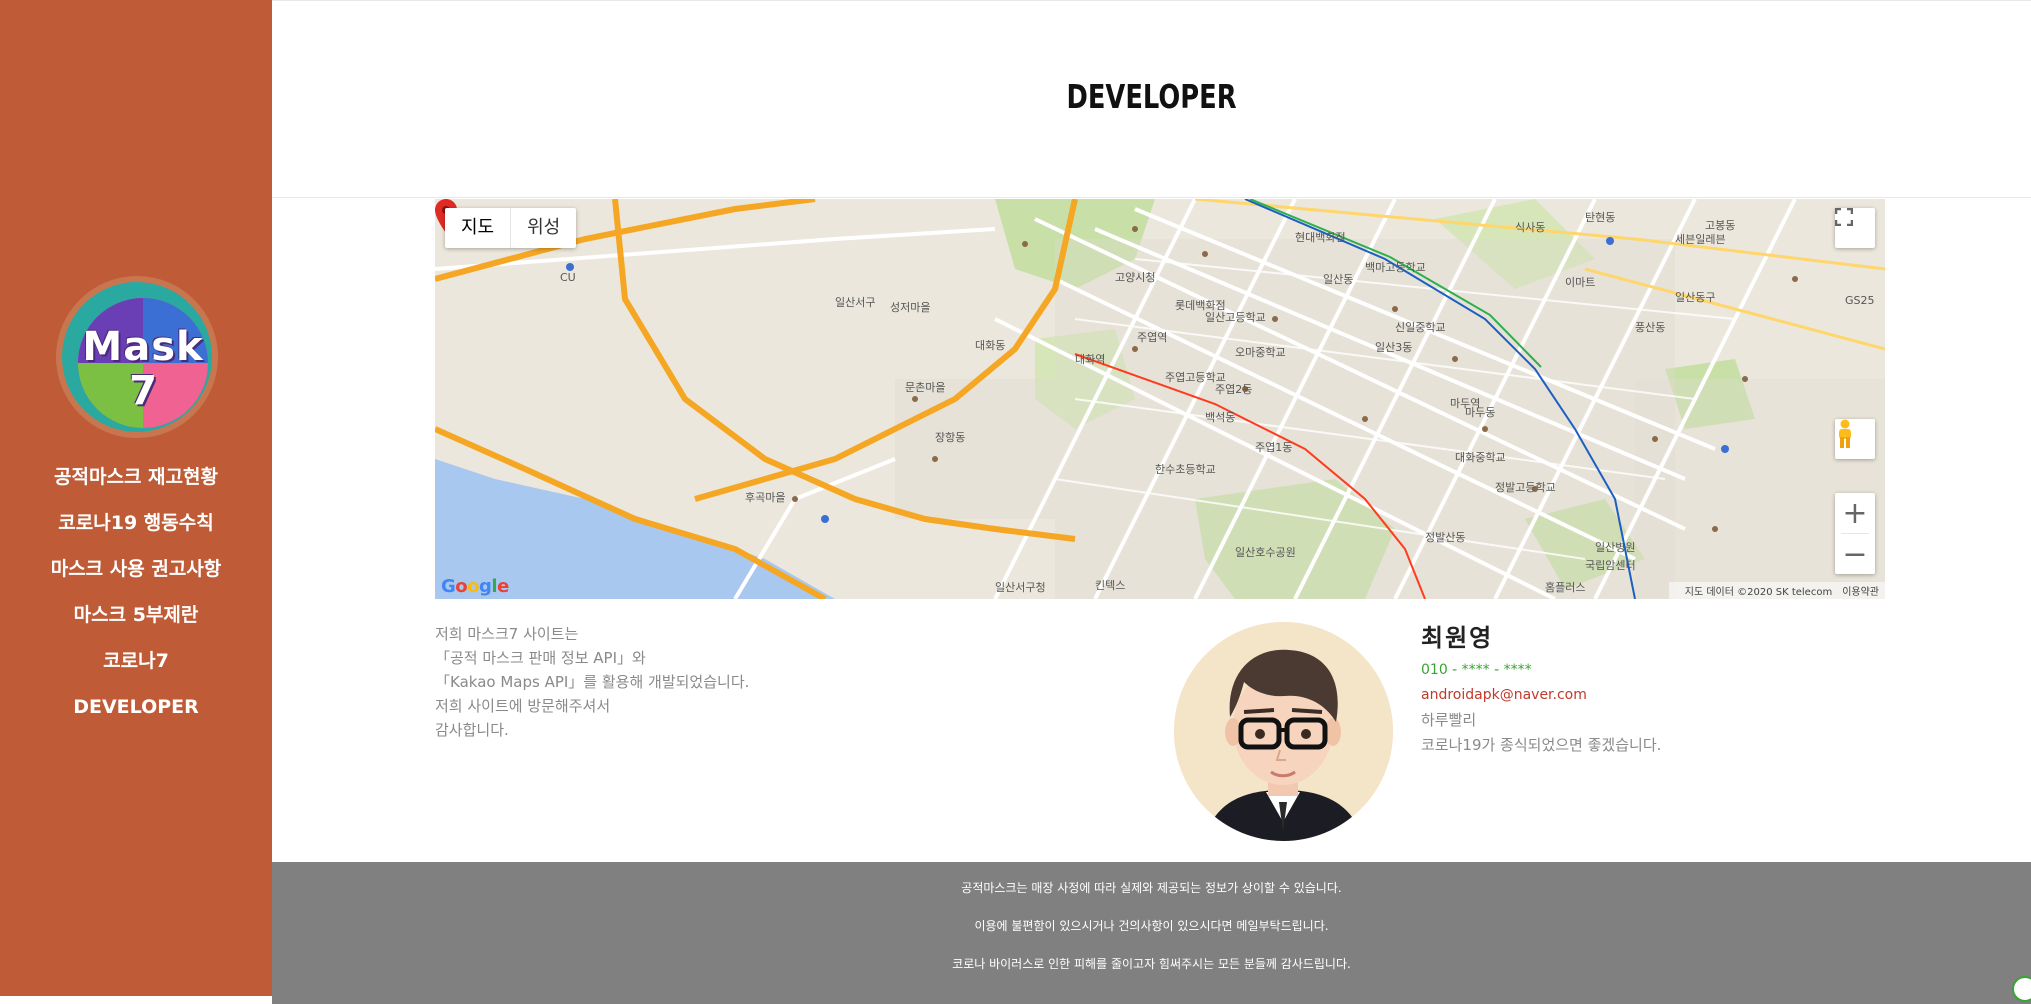 This screenshot has height=1004, width=2031. I want to click on map-label: 정발고등학교, so click(1525, 487).